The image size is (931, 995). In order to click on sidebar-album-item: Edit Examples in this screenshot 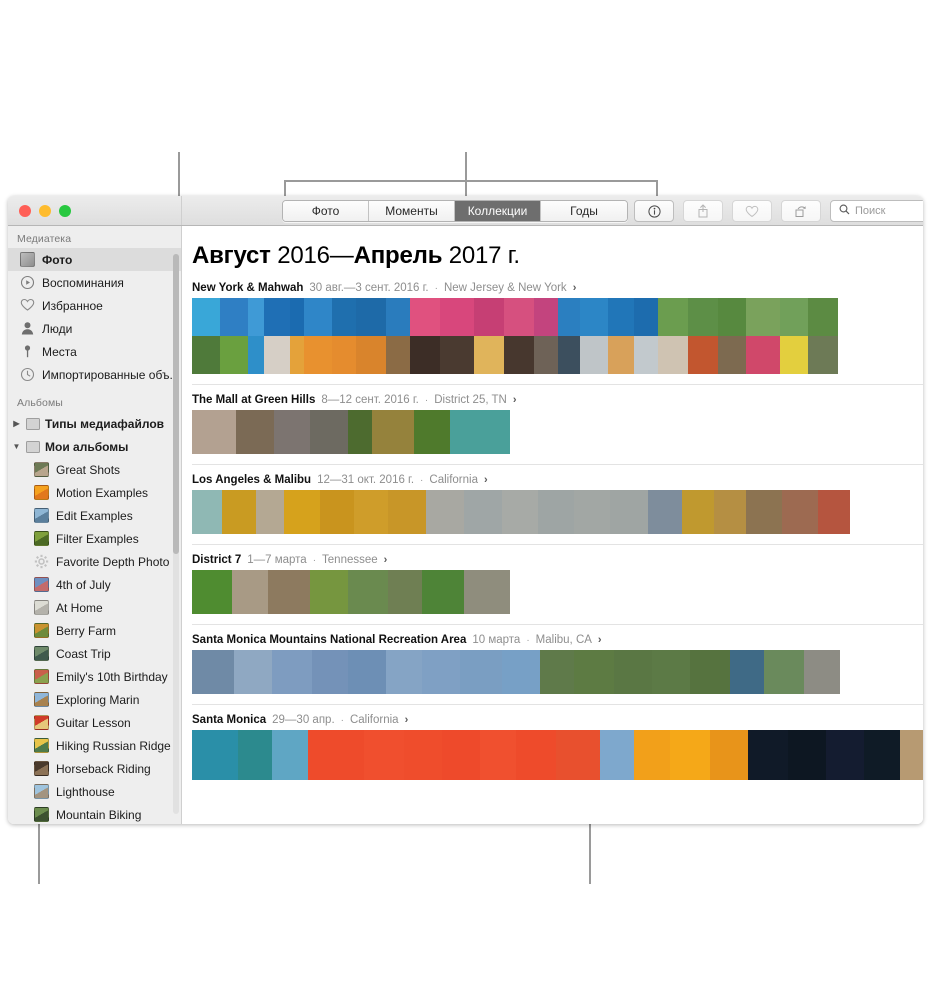, I will do `click(94, 515)`.